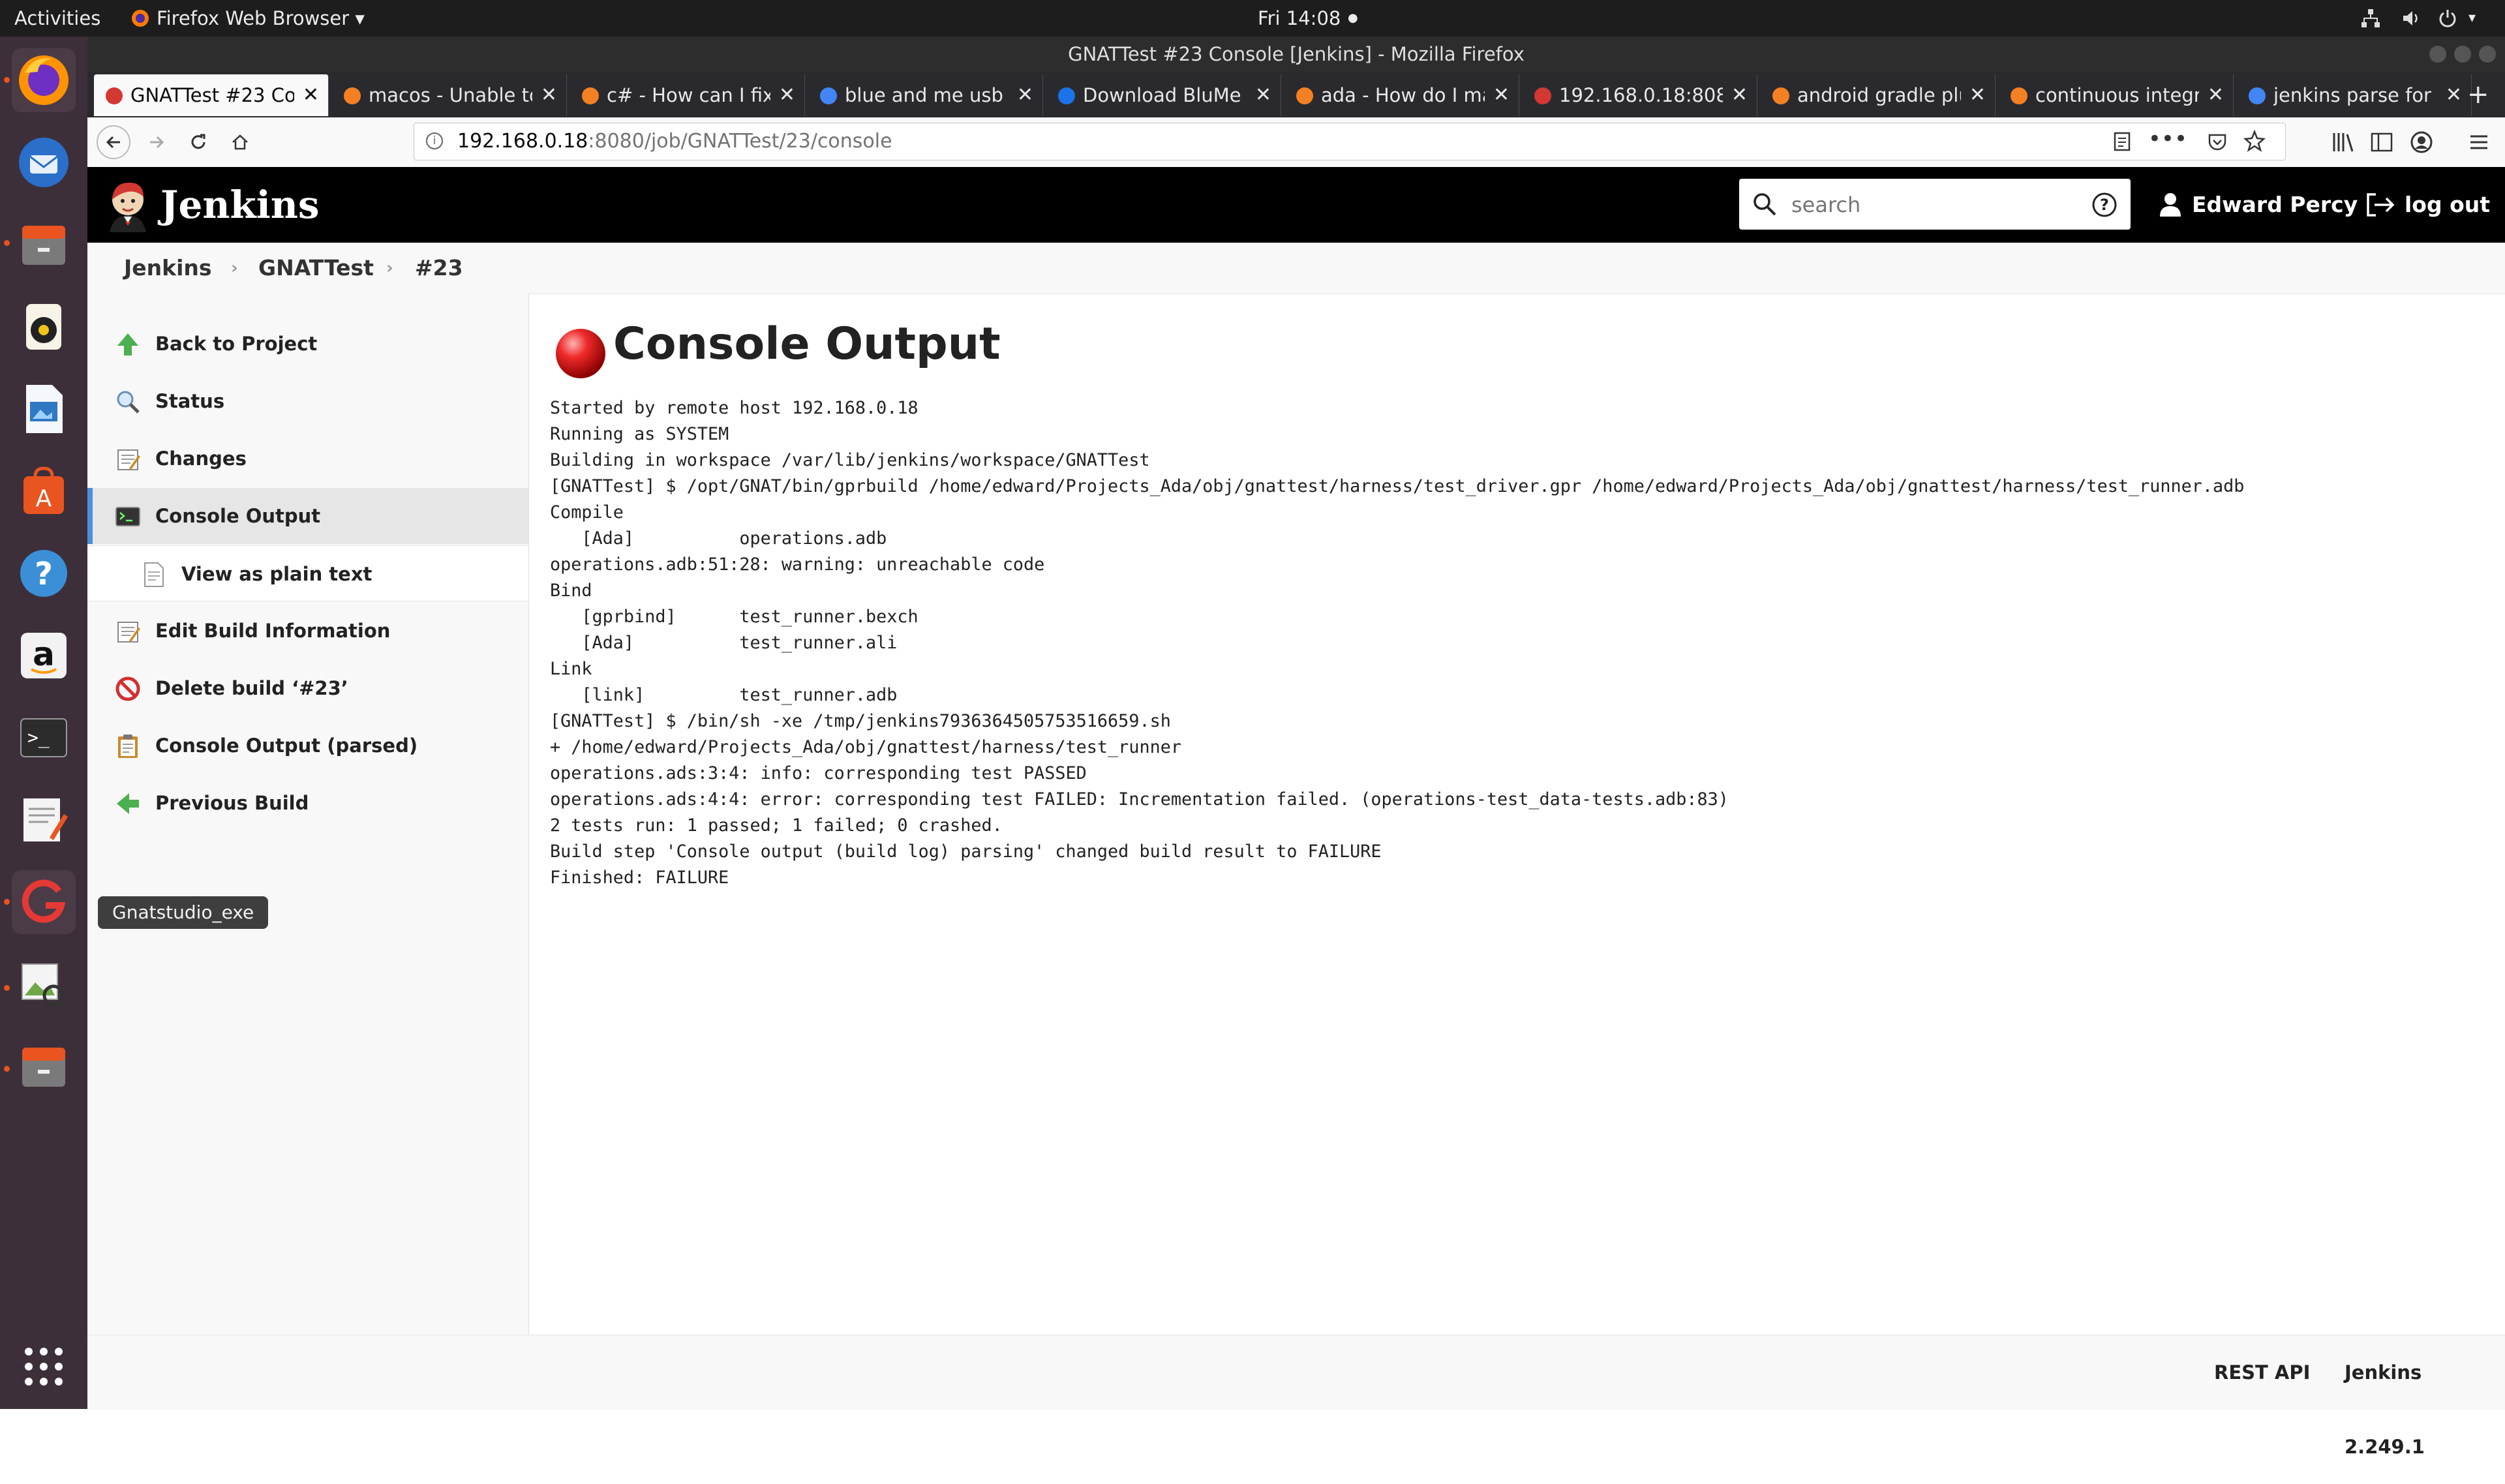 This screenshot has height=1484, width=2505. What do you see at coordinates (926, 95) in the screenshot?
I see `tab-3: blue and me usb m ✕` at bounding box center [926, 95].